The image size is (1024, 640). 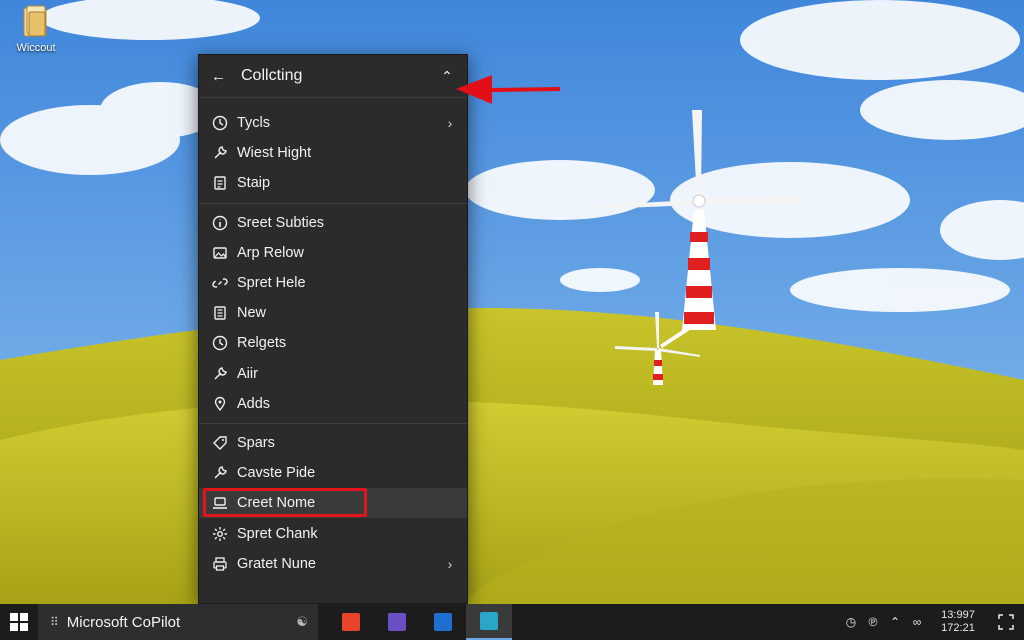 I want to click on printer-icon, so click(x=220, y=564).